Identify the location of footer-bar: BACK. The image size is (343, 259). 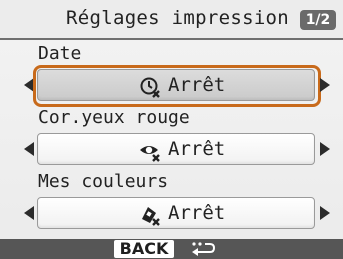
(171, 249).